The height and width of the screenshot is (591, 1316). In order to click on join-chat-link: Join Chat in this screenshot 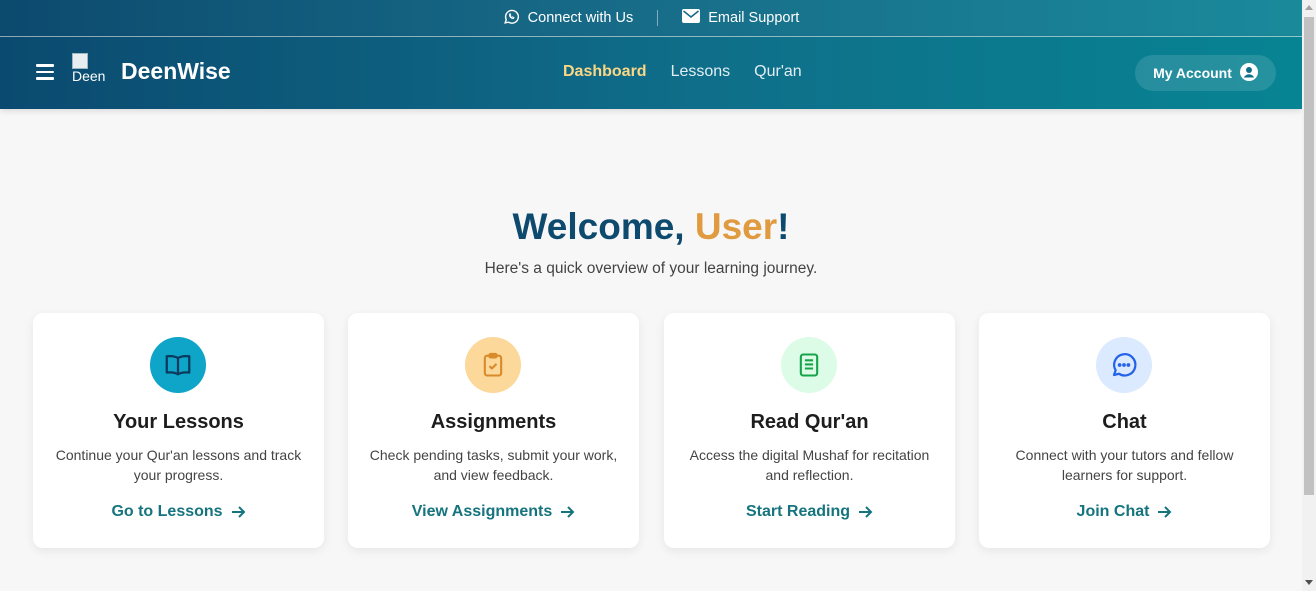, I will do `click(1124, 512)`.